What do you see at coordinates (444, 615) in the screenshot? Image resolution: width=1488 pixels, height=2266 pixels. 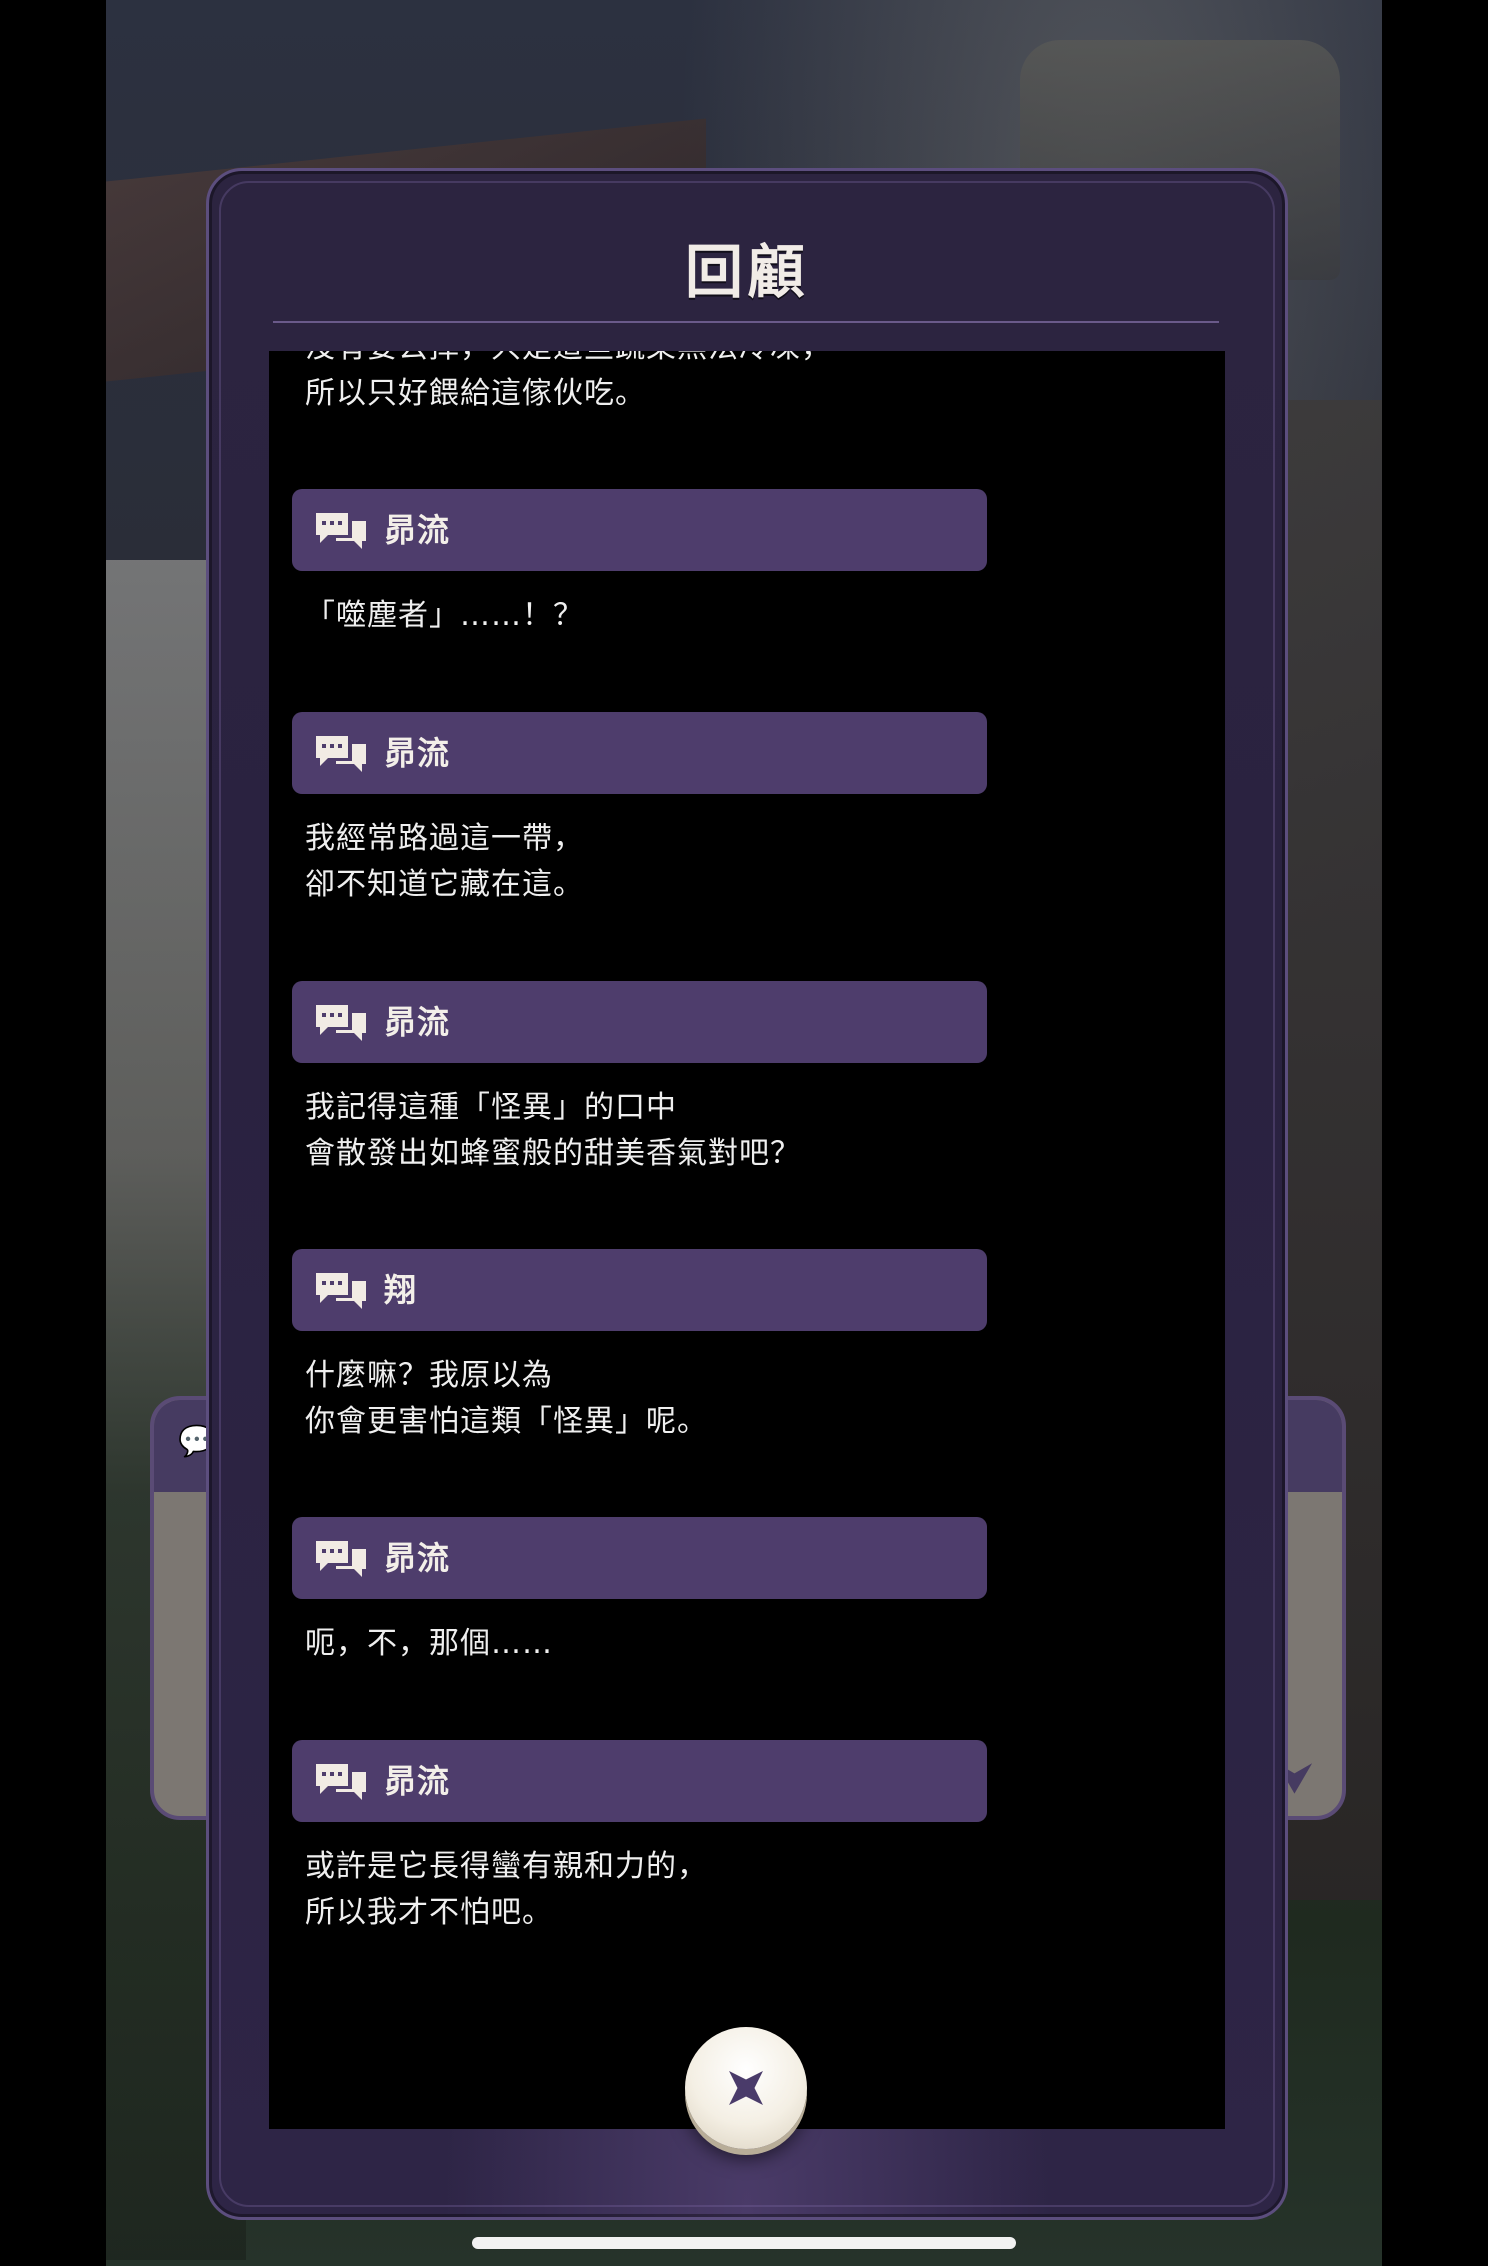 I see `dialogue-text: 「噬塵者」……！？` at bounding box center [444, 615].